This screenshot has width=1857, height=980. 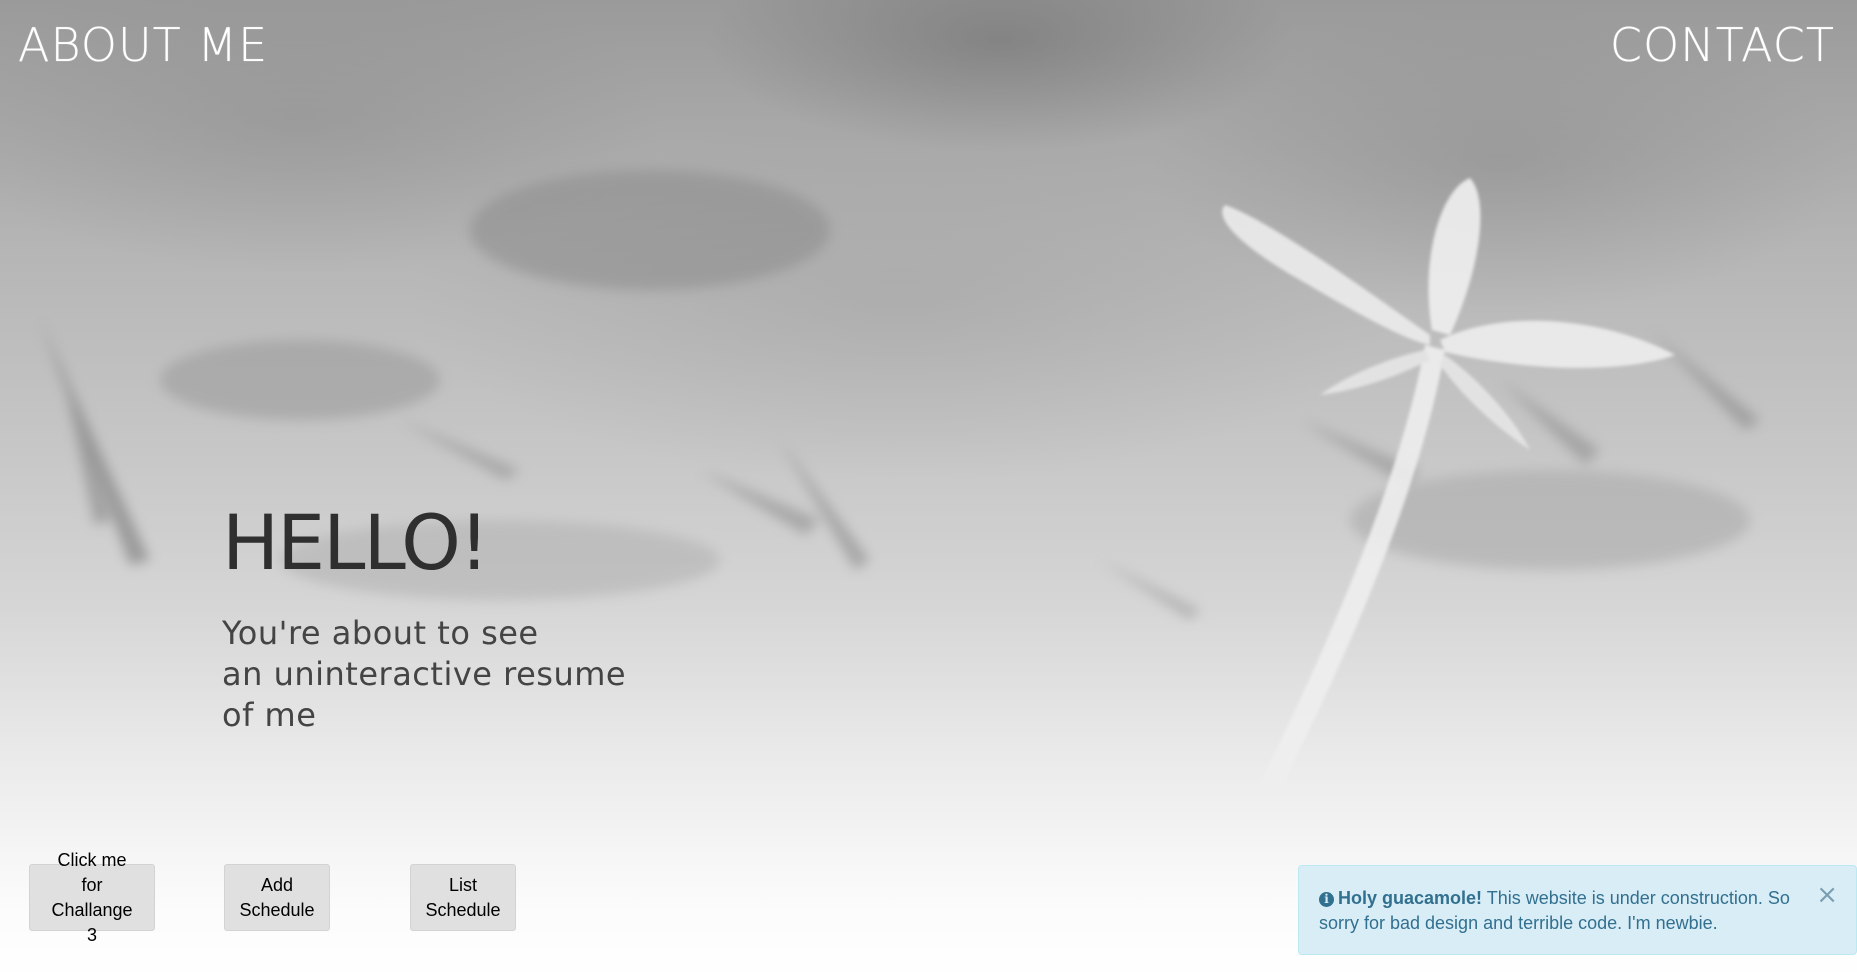 What do you see at coordinates (269, 715) in the screenshot?
I see `hero-subtitle-line: of me` at bounding box center [269, 715].